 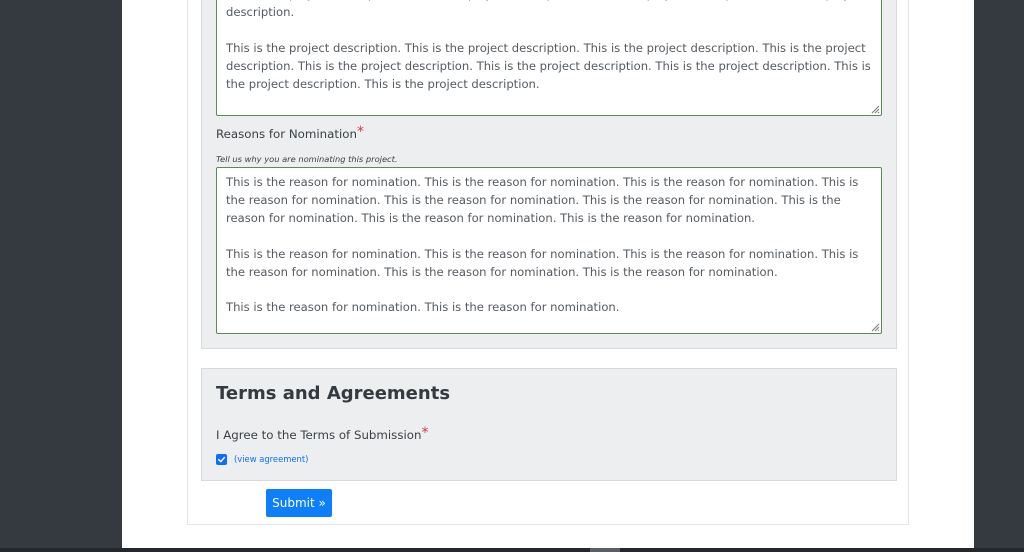 What do you see at coordinates (333, 393) in the screenshot?
I see `terms-heading: Terms and Agreements` at bounding box center [333, 393].